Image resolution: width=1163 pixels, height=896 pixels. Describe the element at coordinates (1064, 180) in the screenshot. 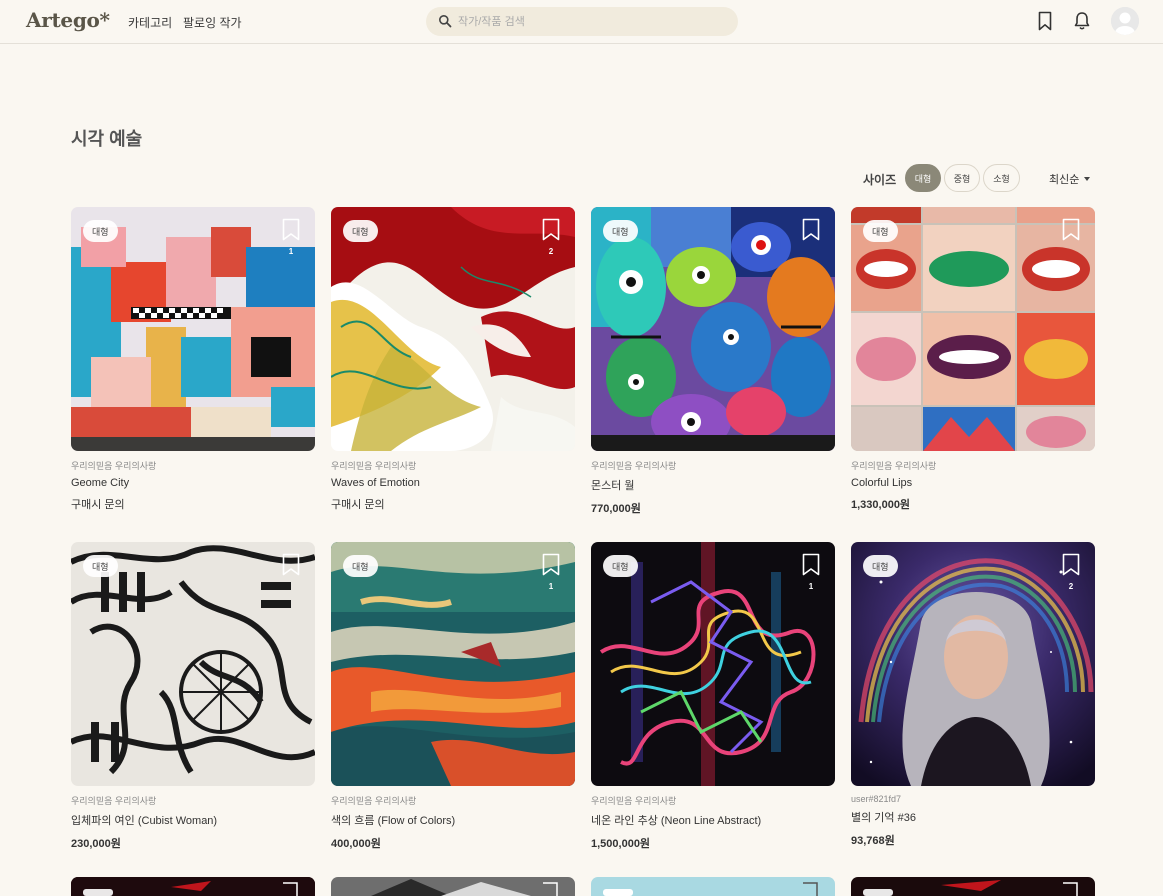

I see `sort-label: 최신순` at that location.